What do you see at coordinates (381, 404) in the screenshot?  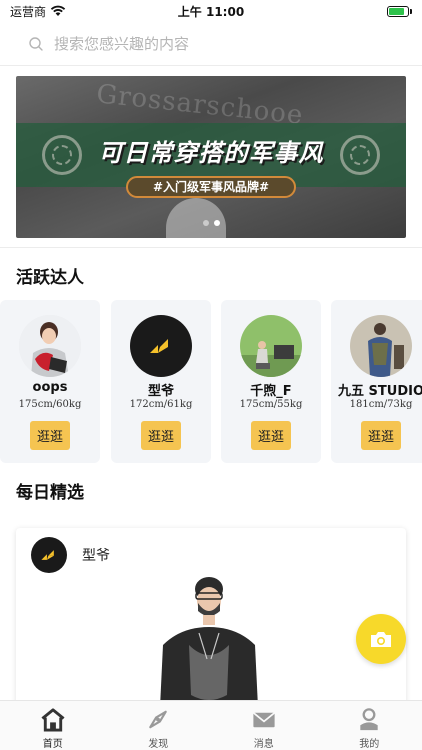 I see `creator-stats: 181cm/73kg` at bounding box center [381, 404].